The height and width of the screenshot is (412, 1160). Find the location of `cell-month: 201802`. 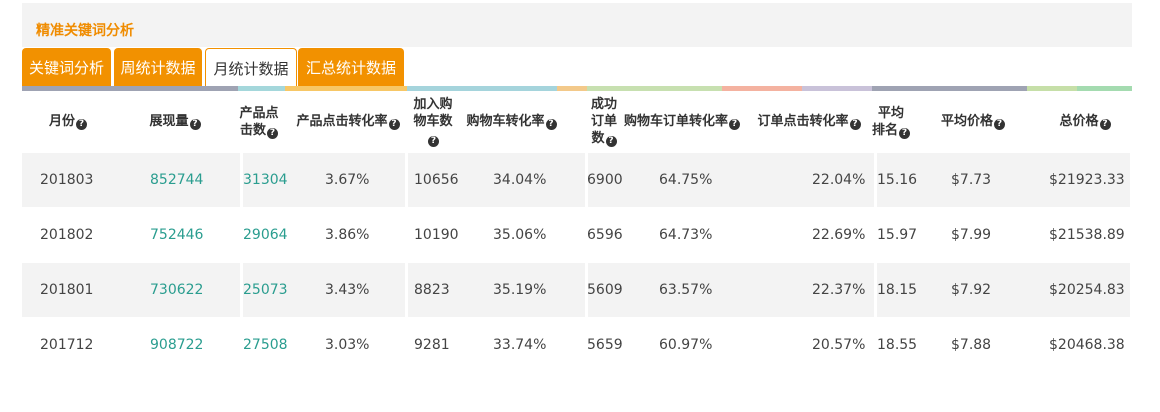

cell-month: 201802 is located at coordinates (67, 235).